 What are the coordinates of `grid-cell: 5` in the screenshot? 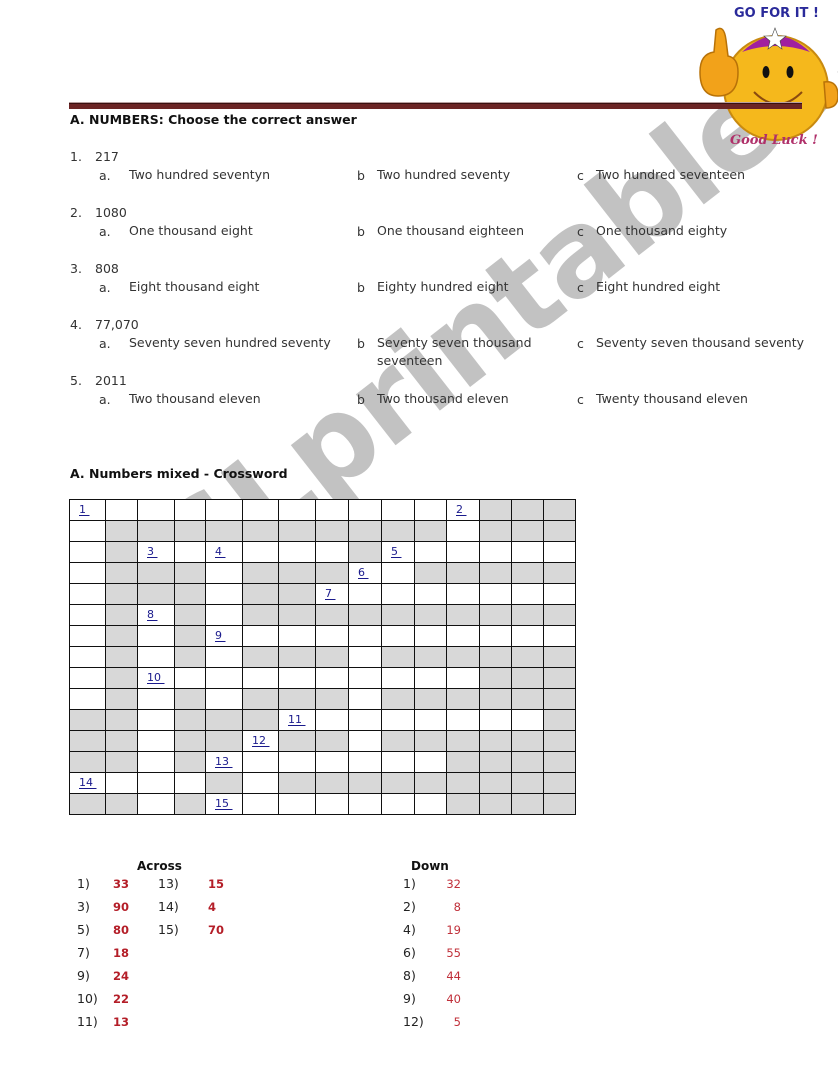 It's located at (398, 552).